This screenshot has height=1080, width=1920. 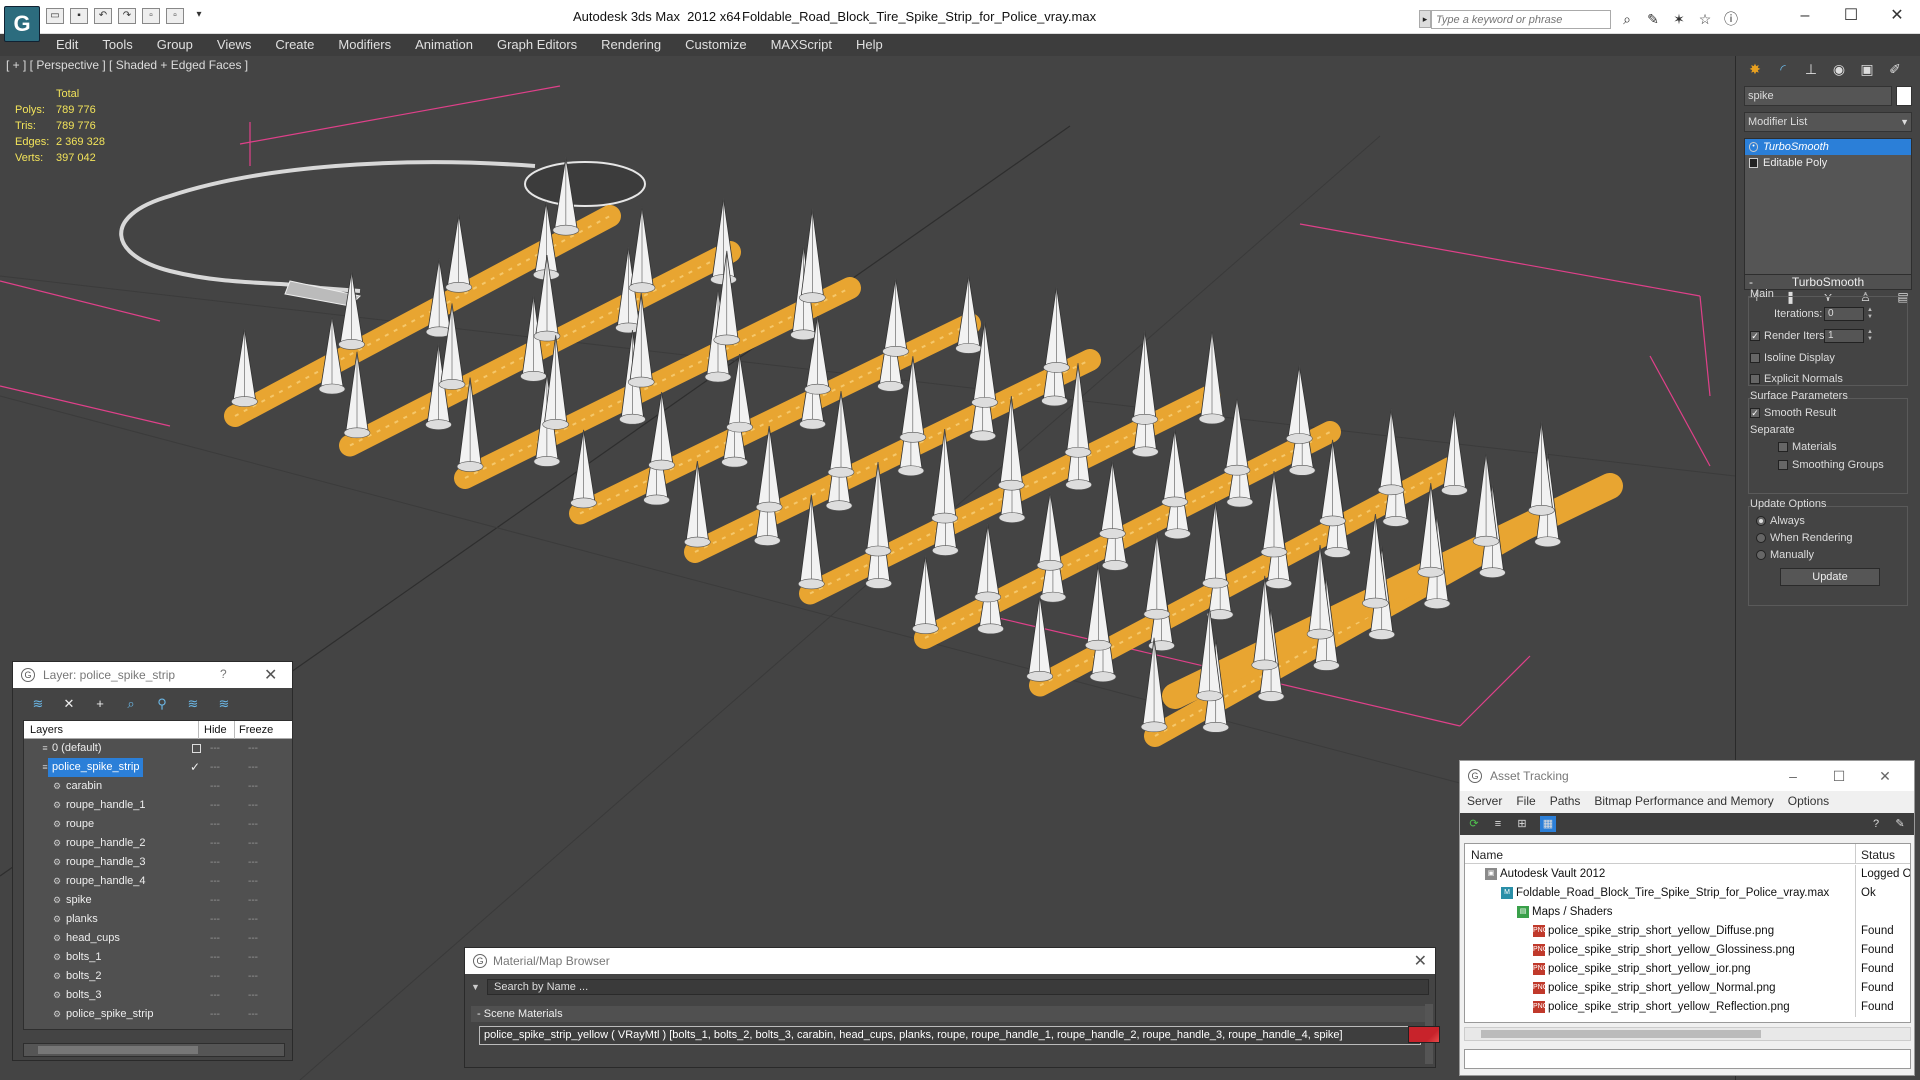 I want to click on current-layer-check-icon: ✓, so click(x=195, y=767).